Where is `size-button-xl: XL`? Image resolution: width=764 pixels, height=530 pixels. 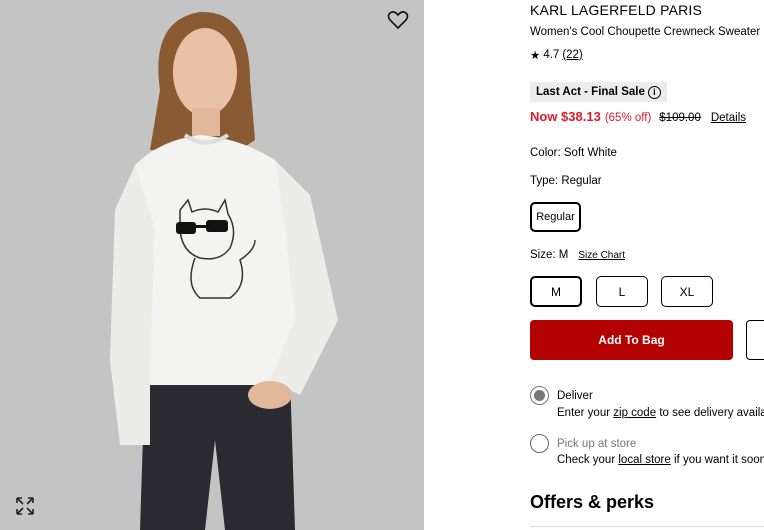 size-button-xl: XL is located at coordinates (687, 291).